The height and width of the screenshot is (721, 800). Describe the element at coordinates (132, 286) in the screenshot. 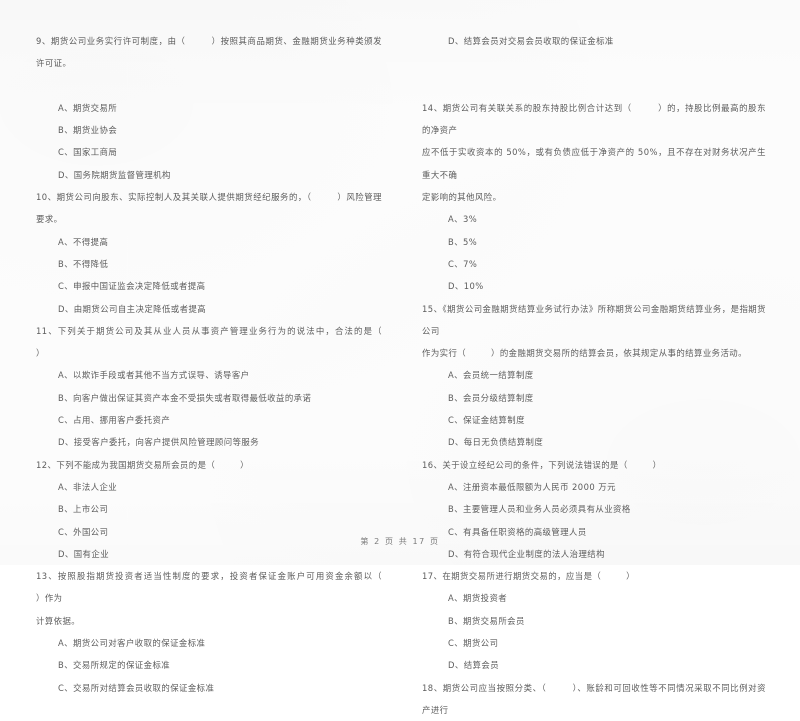

I see `question-10-option-c: C、申报中国证监会决定降低或者提高` at that location.